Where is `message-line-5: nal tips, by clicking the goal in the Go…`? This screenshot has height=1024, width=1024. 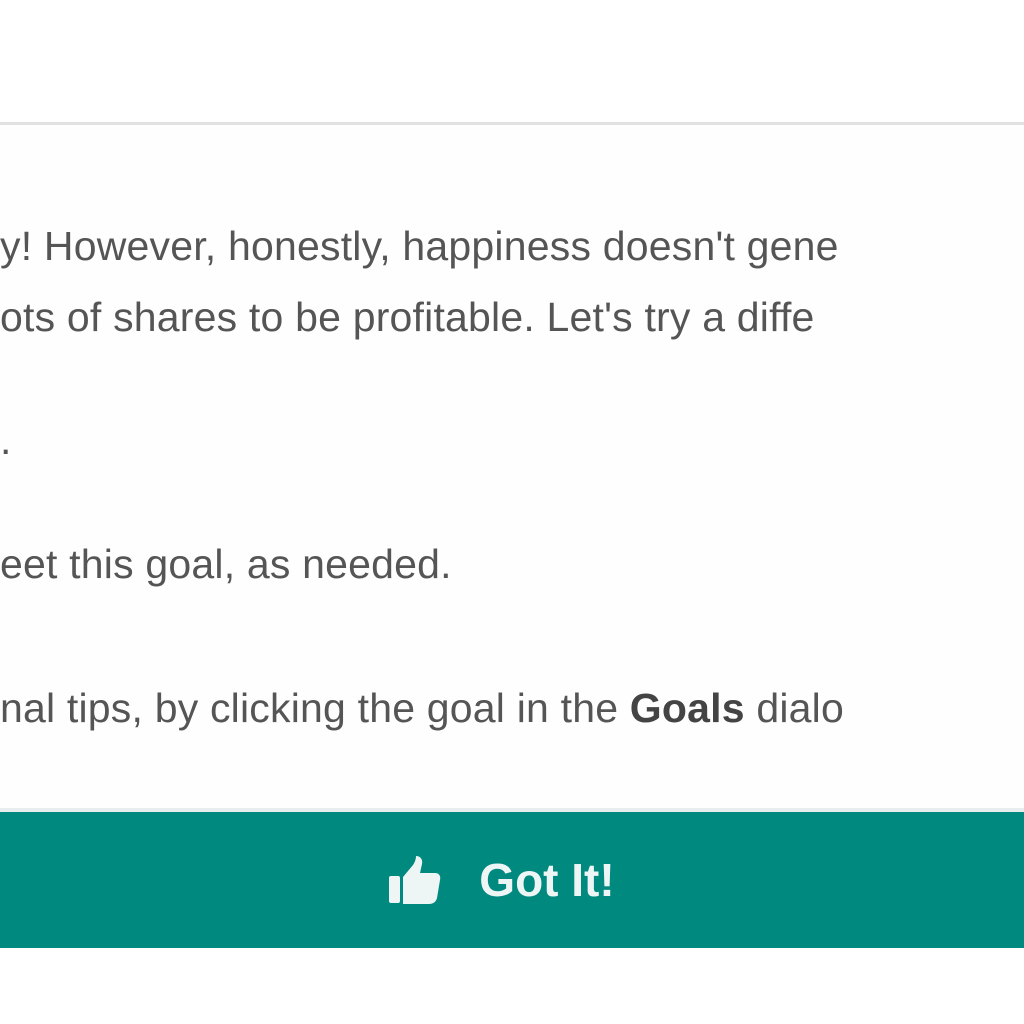 message-line-5: nal tips, by clicking the goal in the Go… is located at coordinates (512, 708).